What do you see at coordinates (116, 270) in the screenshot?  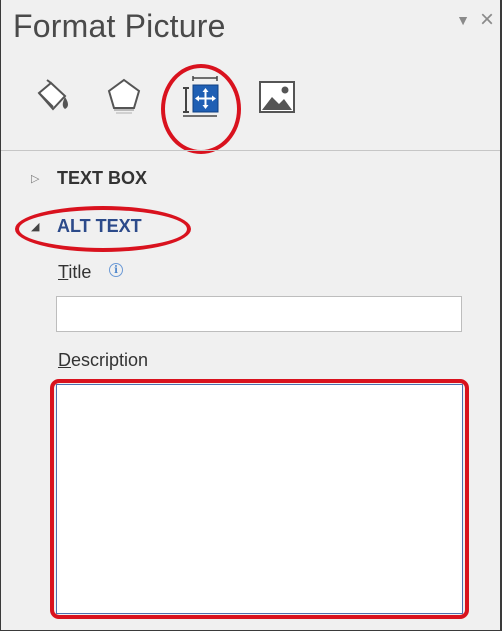 I see `info-icon: i` at bounding box center [116, 270].